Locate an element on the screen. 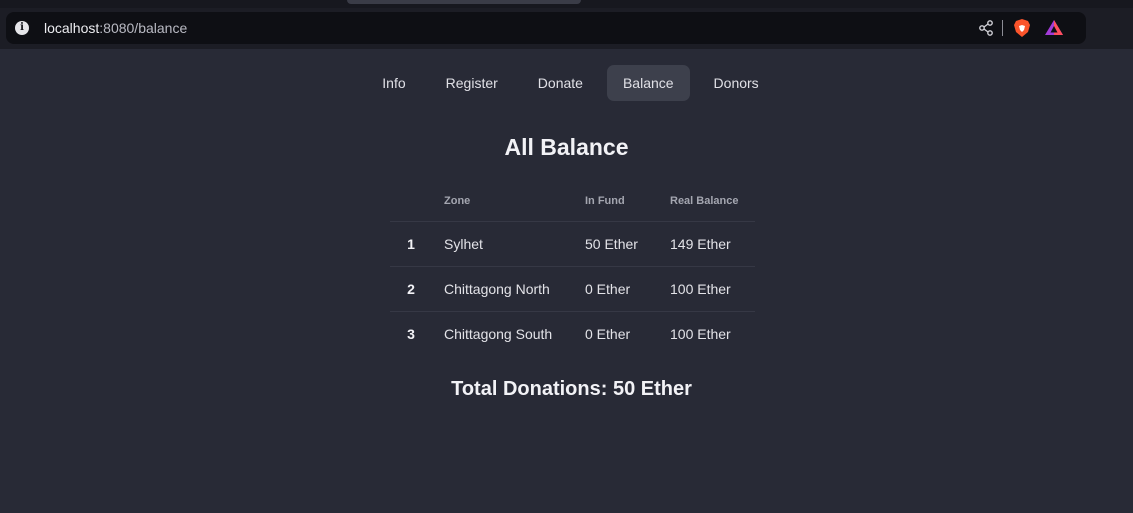 This screenshot has width=1133, height=513. address-bar: i localhost:8080/balance is located at coordinates (546, 28).